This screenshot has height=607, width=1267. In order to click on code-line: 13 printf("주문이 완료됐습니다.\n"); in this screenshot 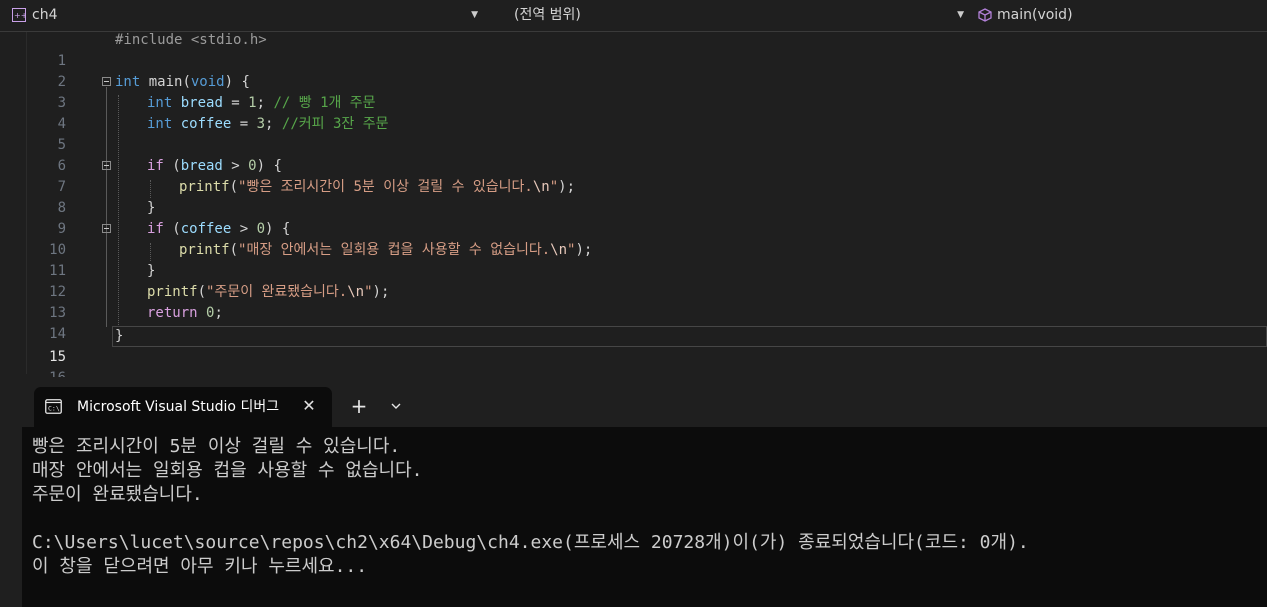, I will do `click(633, 301)`.